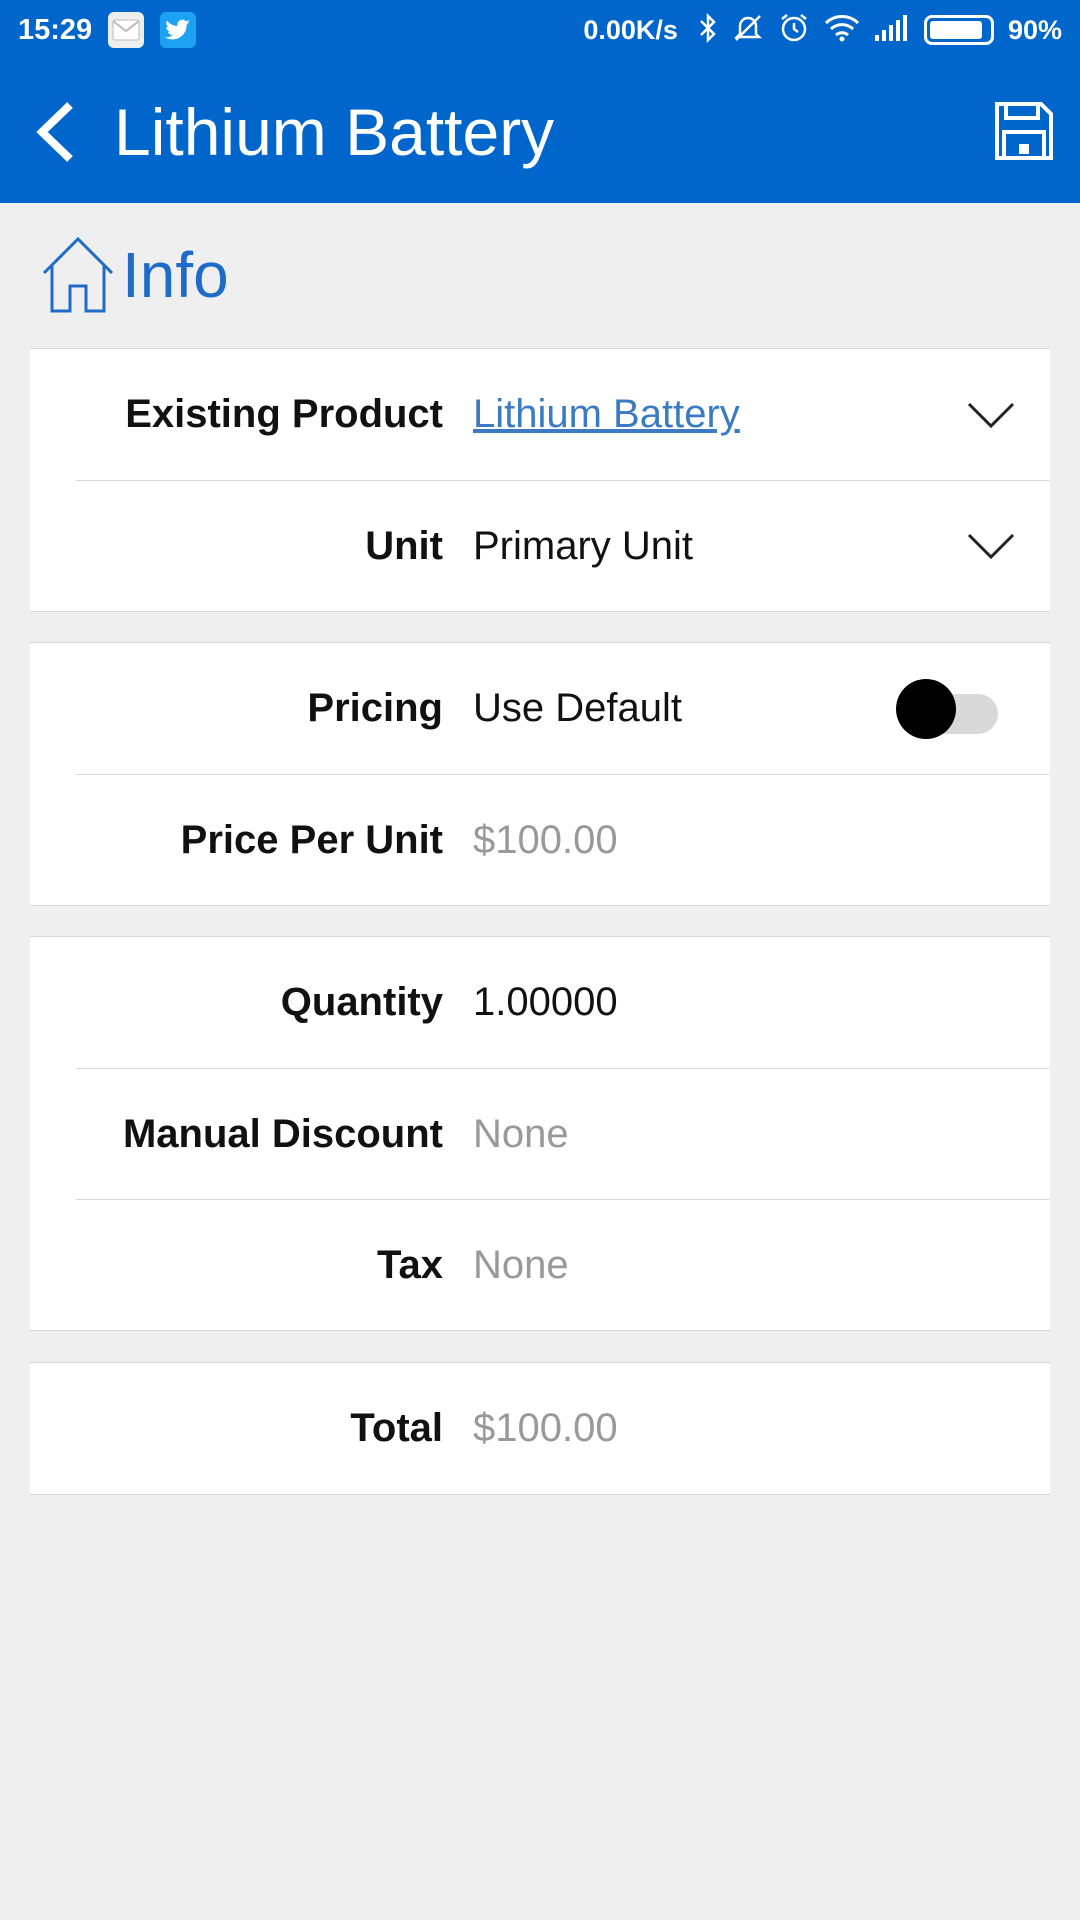 This screenshot has width=1080, height=1920. What do you see at coordinates (583, 546) in the screenshot?
I see `unit-value: Primary Unit` at bounding box center [583, 546].